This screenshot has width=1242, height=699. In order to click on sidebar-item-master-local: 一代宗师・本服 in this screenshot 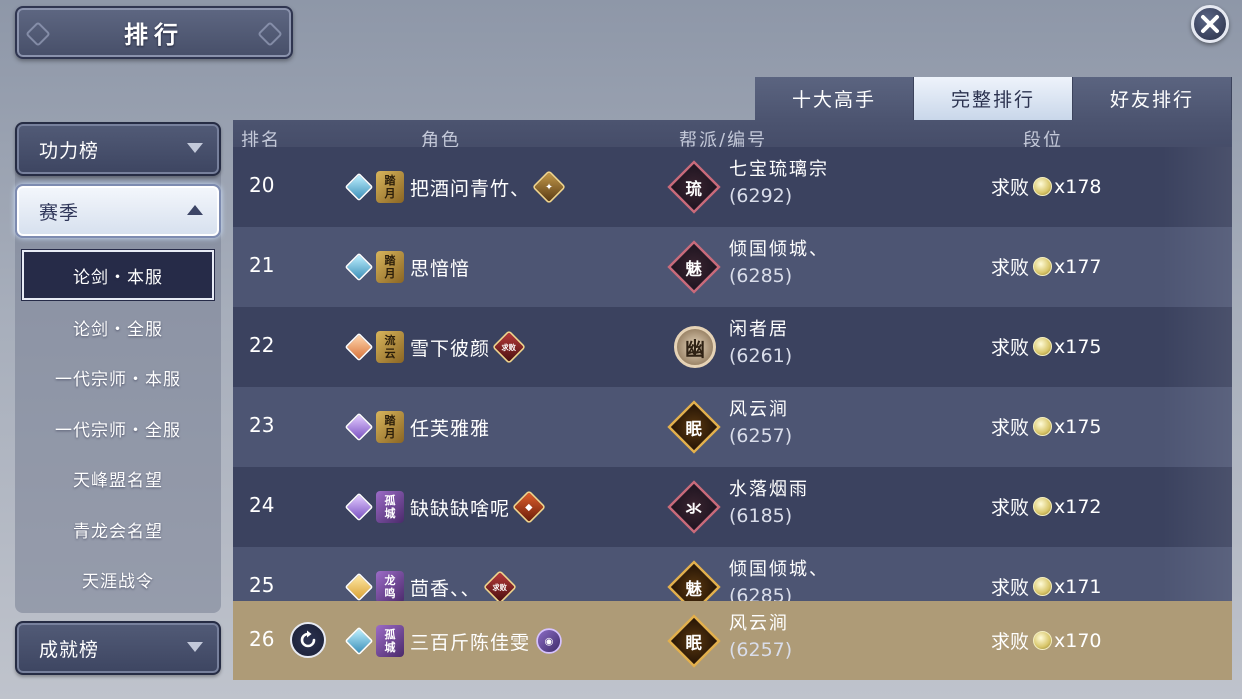, I will do `click(118, 377)`.